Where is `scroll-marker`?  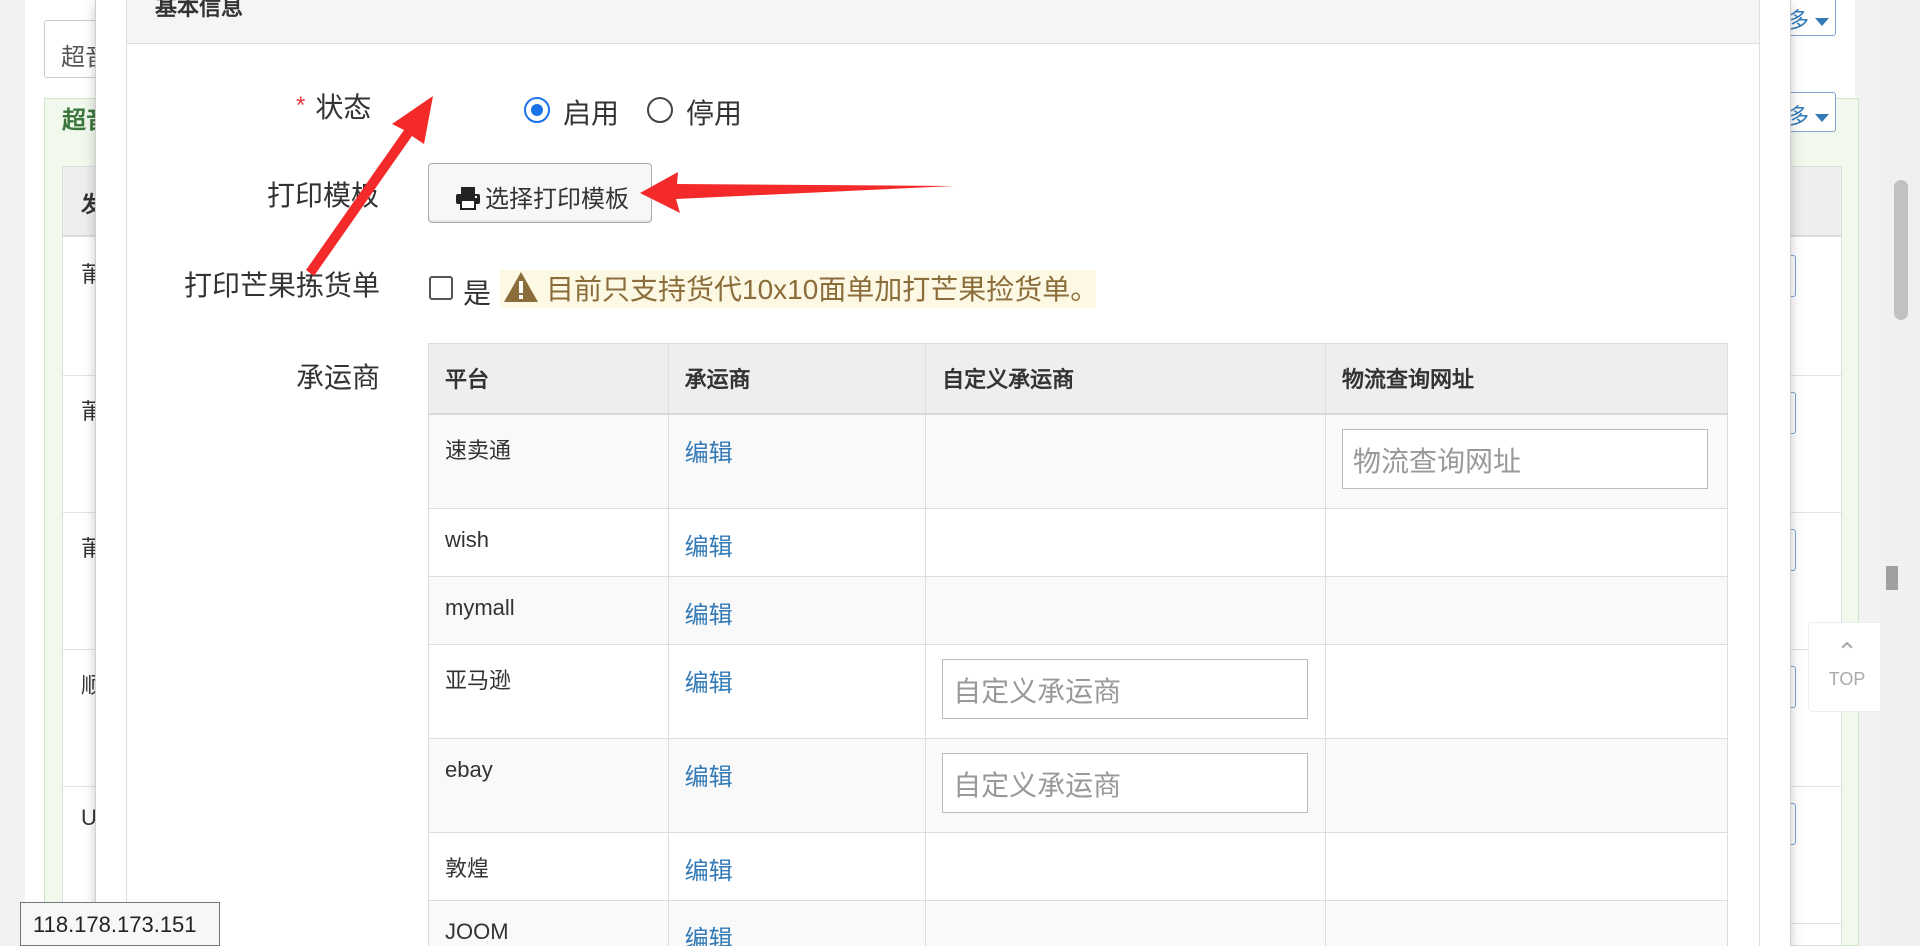 scroll-marker is located at coordinates (1892, 578).